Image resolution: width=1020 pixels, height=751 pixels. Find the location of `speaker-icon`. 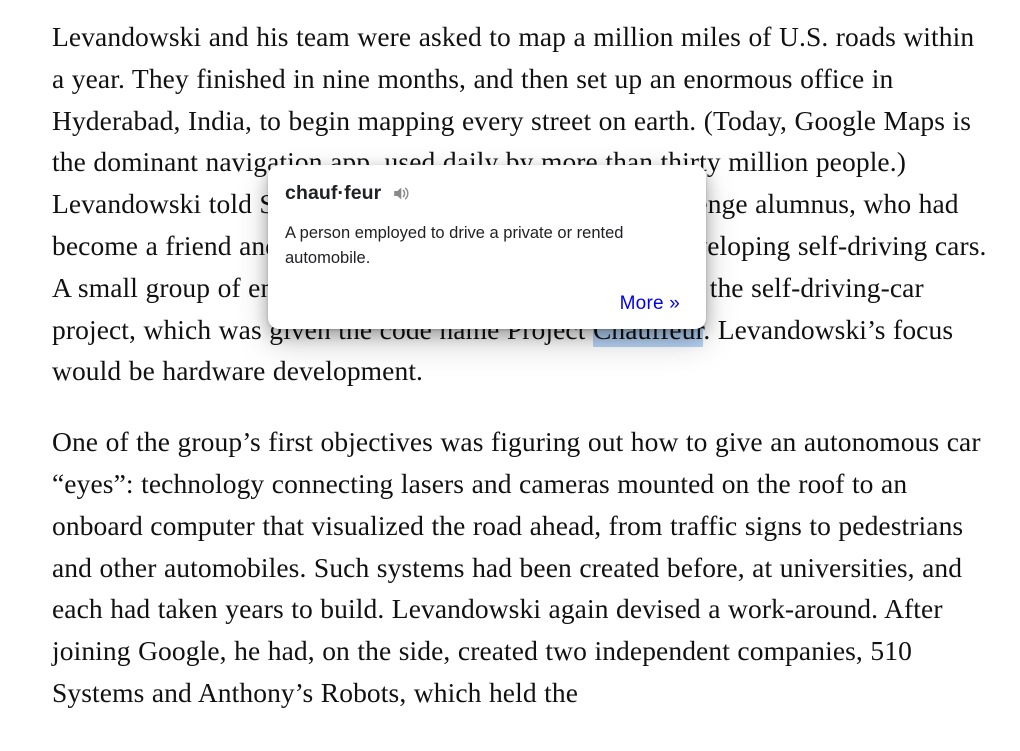

speaker-icon is located at coordinates (401, 193).